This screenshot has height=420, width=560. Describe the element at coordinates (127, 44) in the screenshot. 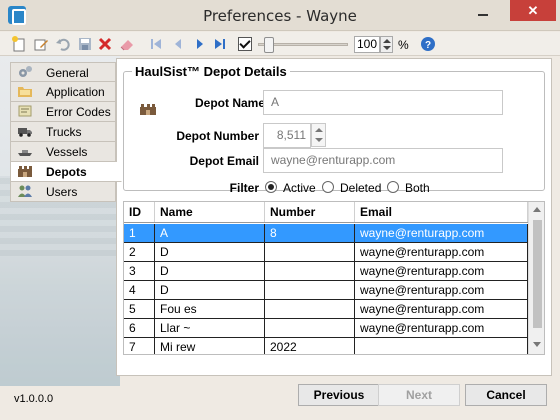

I see `eraser-icon` at that location.